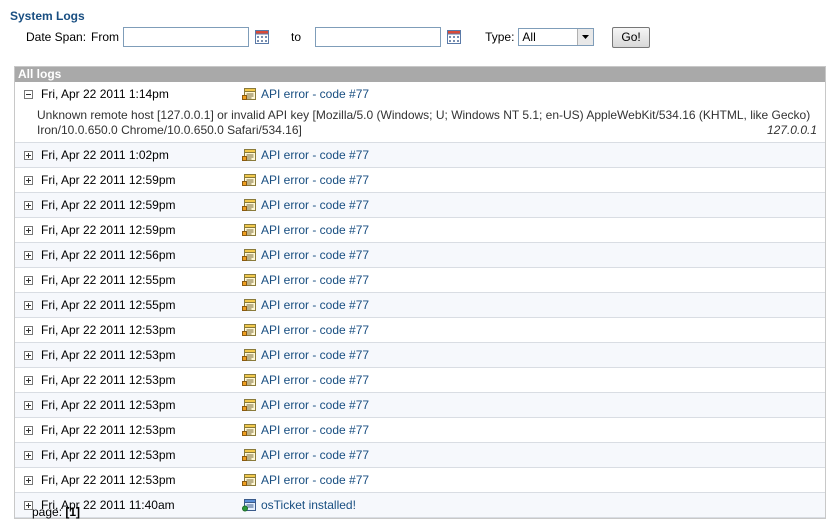 This screenshot has width=840, height=530. What do you see at coordinates (556, 37) in the screenshot?
I see `type-select: All` at bounding box center [556, 37].